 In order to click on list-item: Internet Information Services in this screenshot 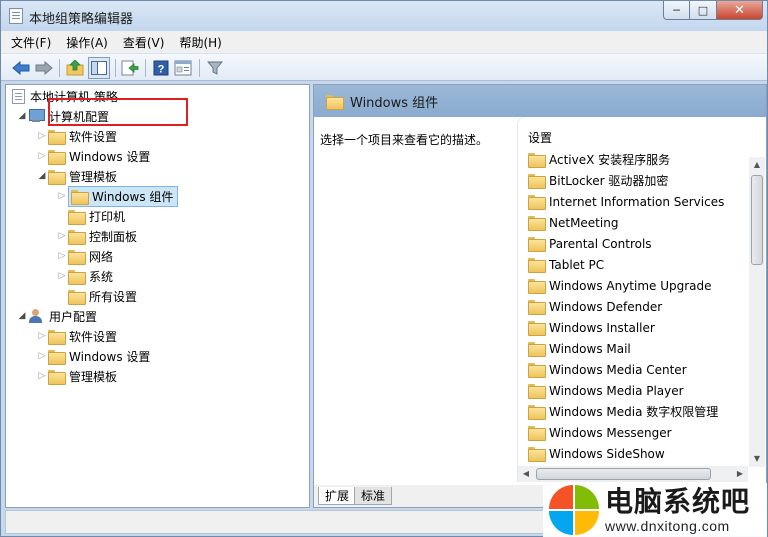, I will do `click(626, 201)`.